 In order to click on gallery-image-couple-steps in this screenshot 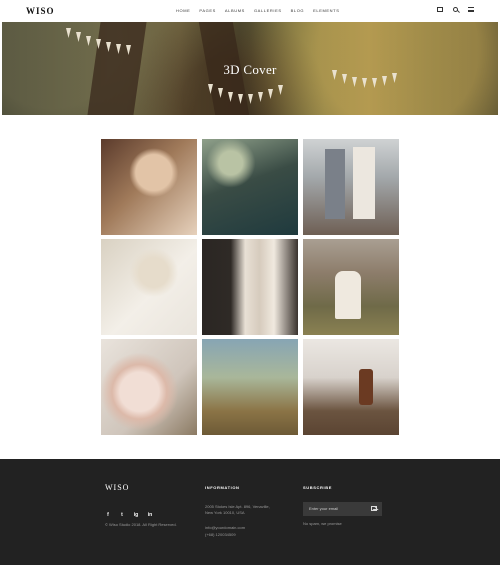, I will do `click(351, 187)`.